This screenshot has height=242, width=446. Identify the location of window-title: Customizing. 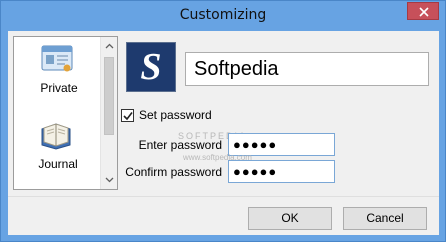
(223, 15).